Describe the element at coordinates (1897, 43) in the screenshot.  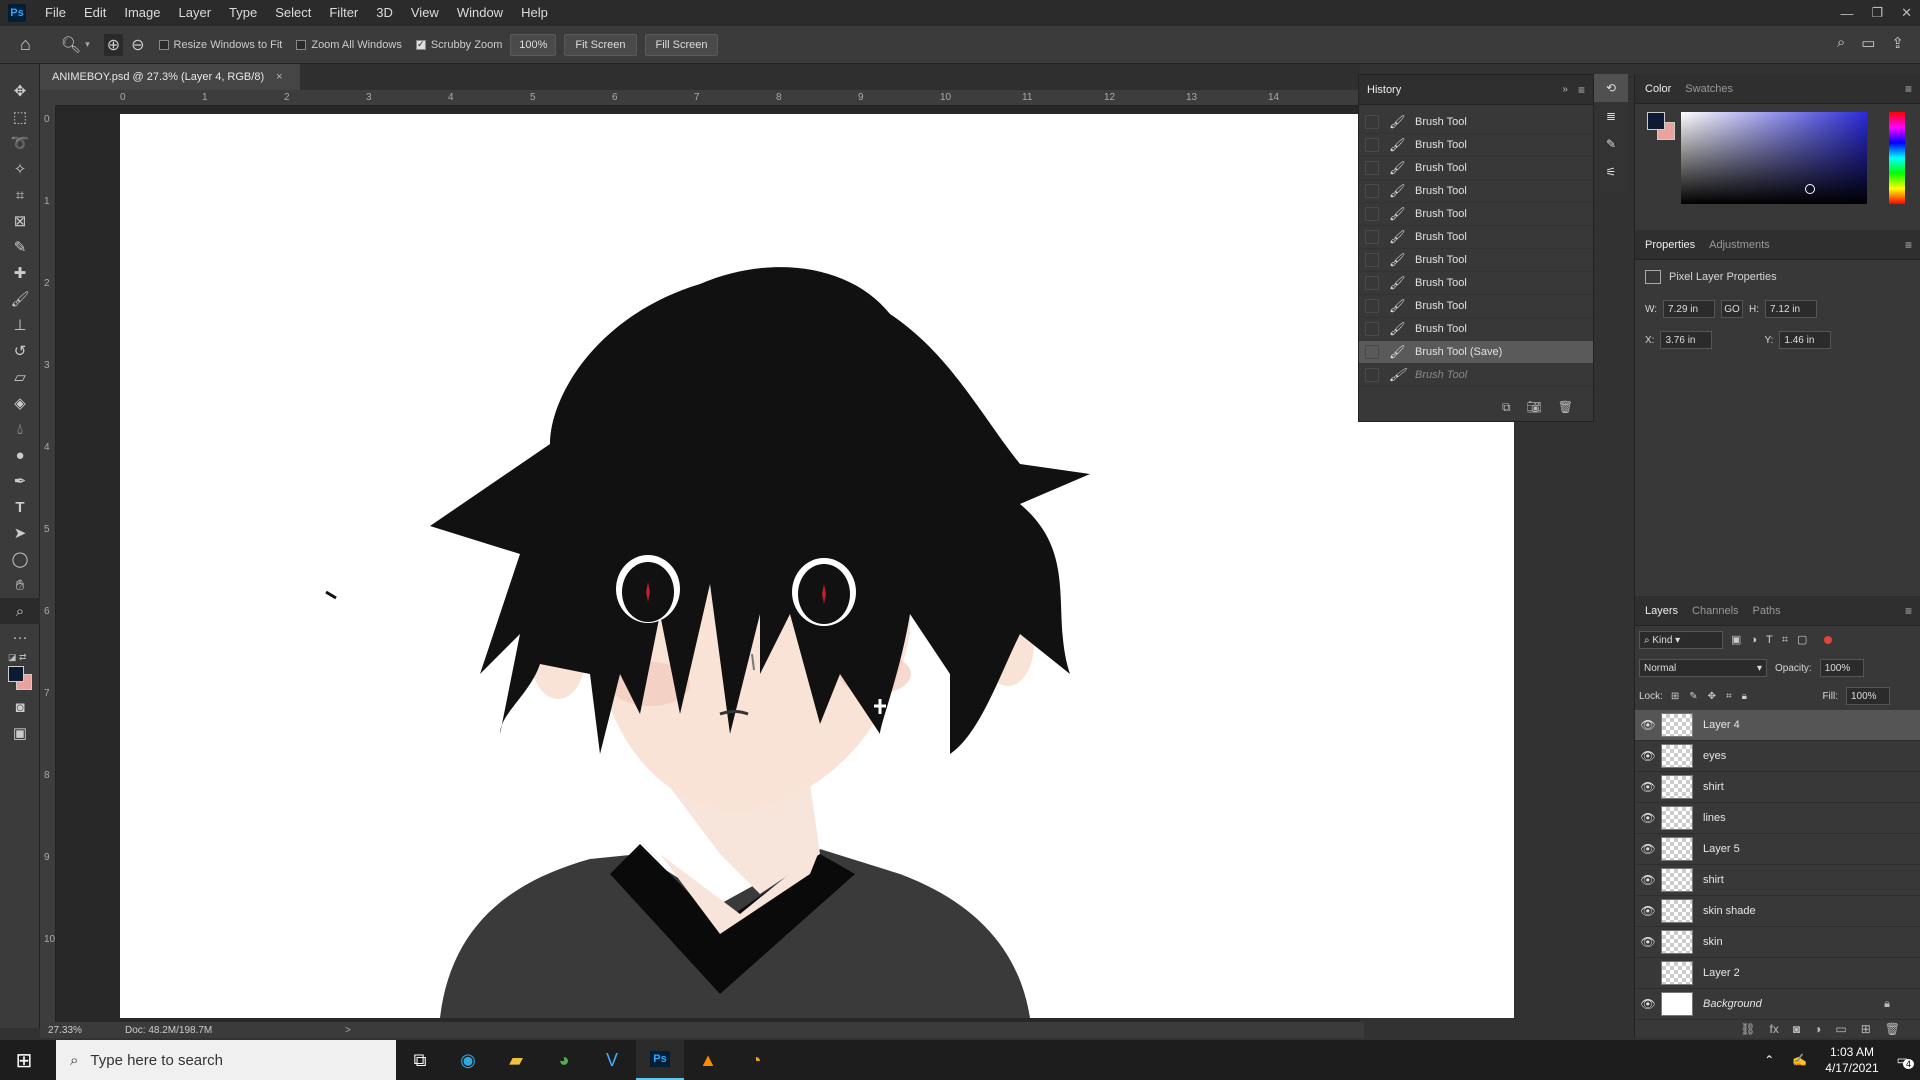
I see `share-icon: ⇪` at that location.